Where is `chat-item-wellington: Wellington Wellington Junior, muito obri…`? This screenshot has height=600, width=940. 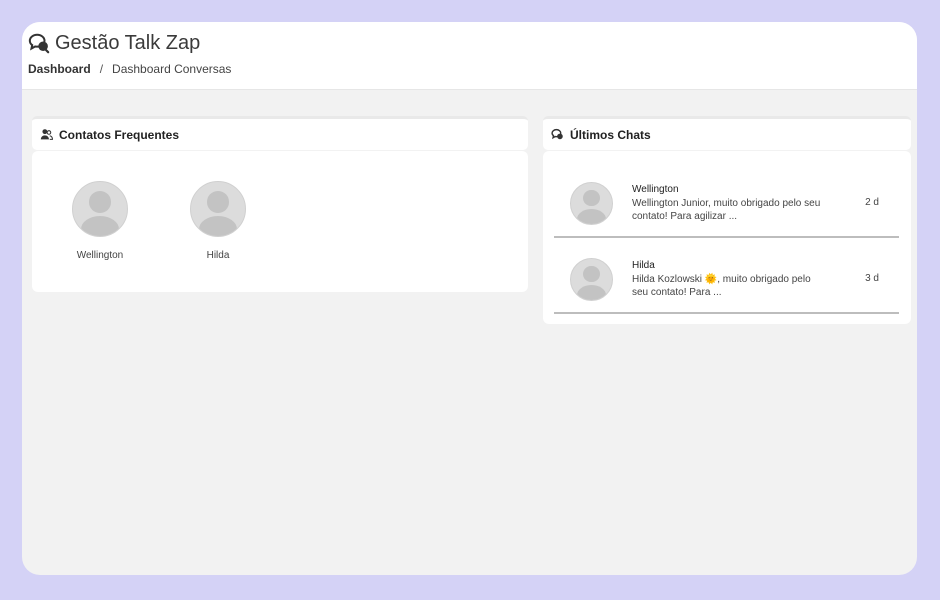
chat-item-wellington: Wellington Wellington Junior, muito obri… is located at coordinates (726, 200).